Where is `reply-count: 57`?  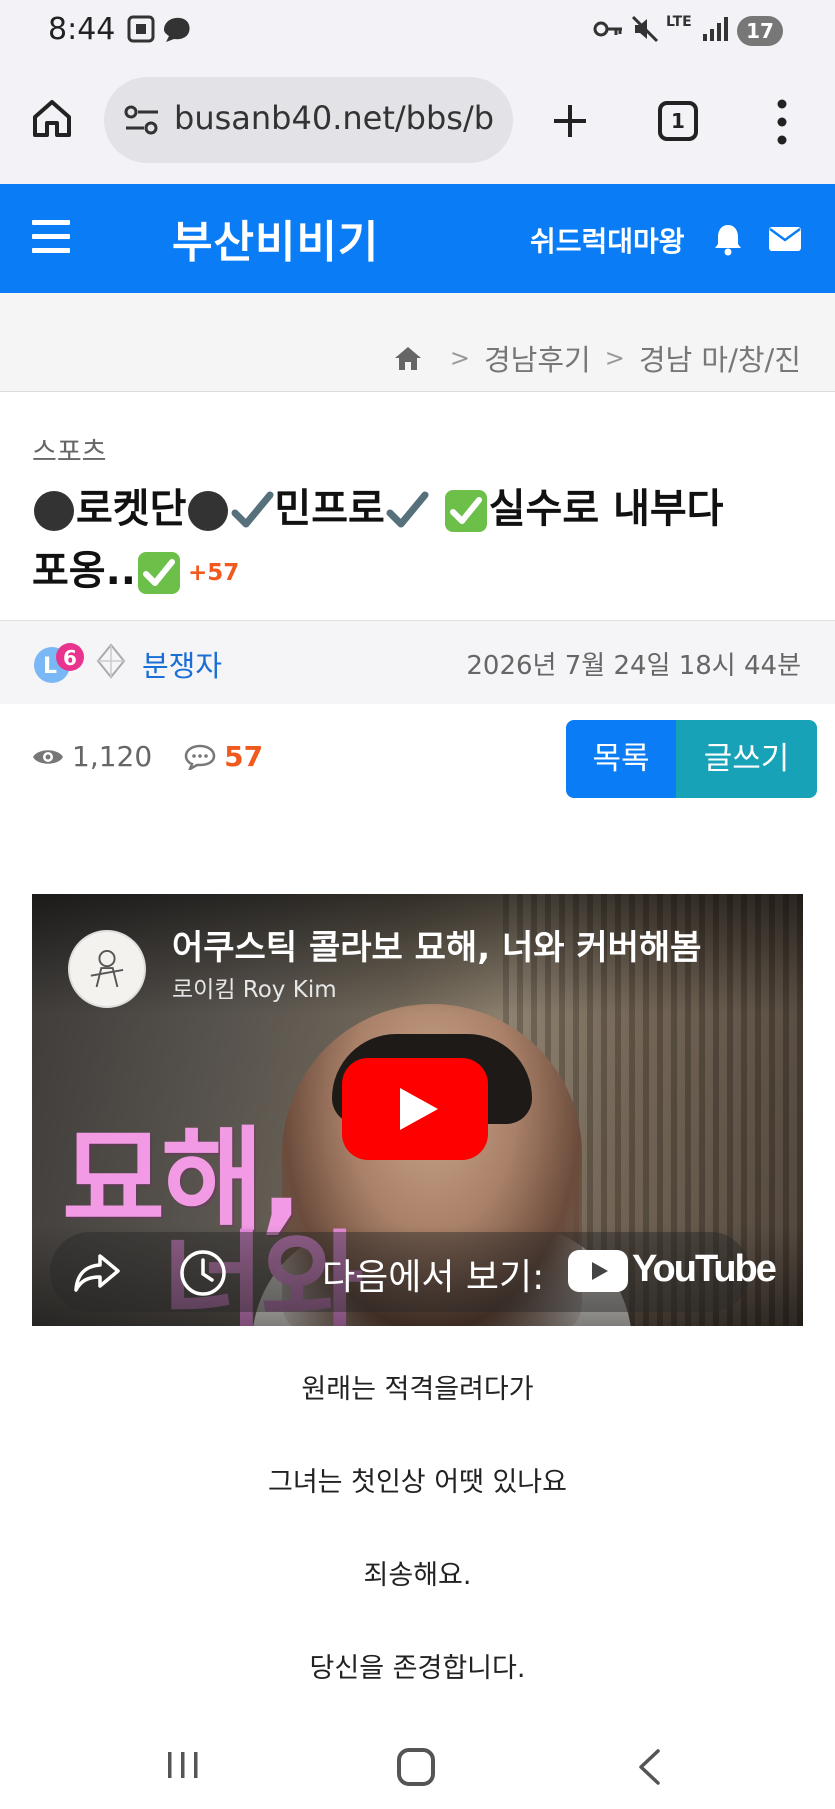 reply-count: 57 is located at coordinates (244, 756).